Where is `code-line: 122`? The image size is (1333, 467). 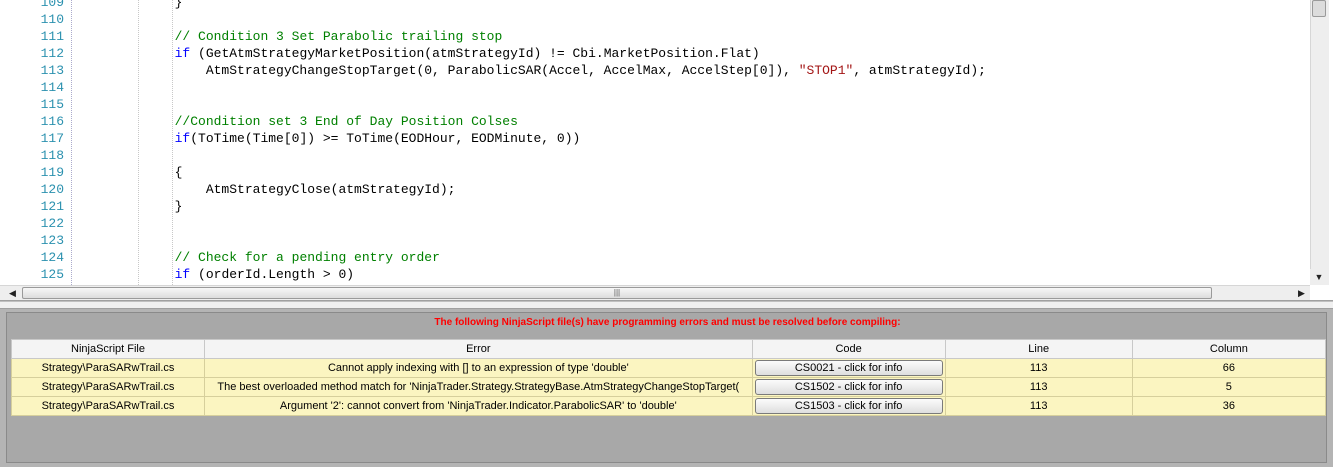
code-line: 122 is located at coordinates (655, 223).